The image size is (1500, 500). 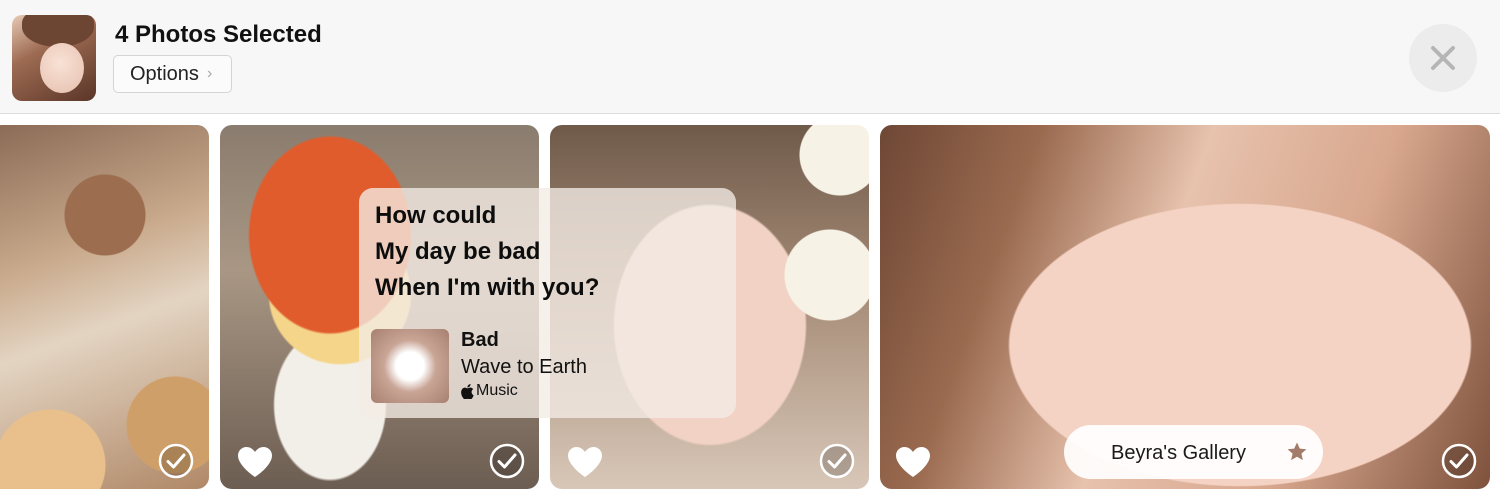 I want to click on music-service: Music, so click(x=489, y=391).